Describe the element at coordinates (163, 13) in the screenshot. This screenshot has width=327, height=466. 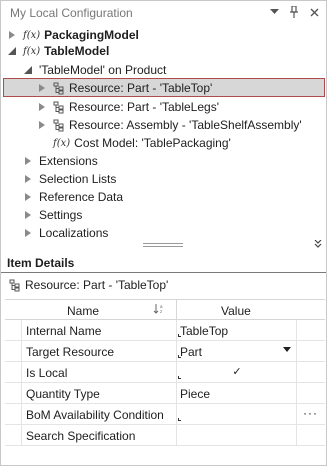
I see `panel-titlebar: My Local Configuration` at that location.